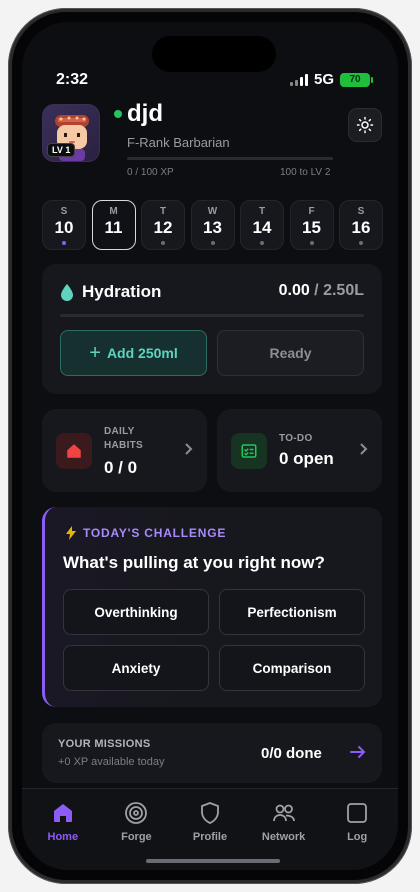  I want to click on day-button: T 12, so click(163, 225).